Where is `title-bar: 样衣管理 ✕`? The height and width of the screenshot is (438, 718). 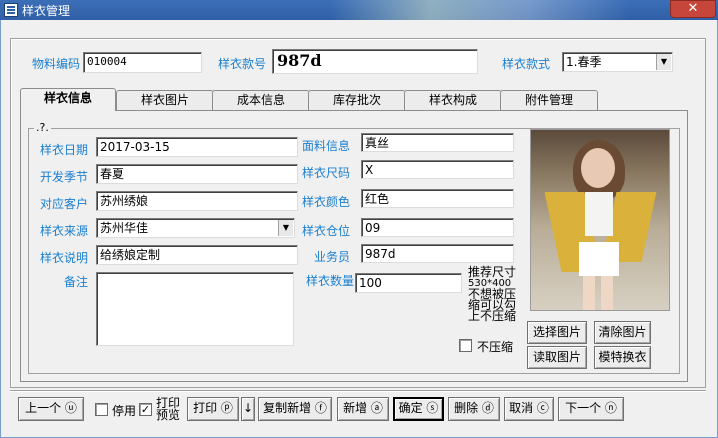 title-bar: 样衣管理 ✕ is located at coordinates (359, 10).